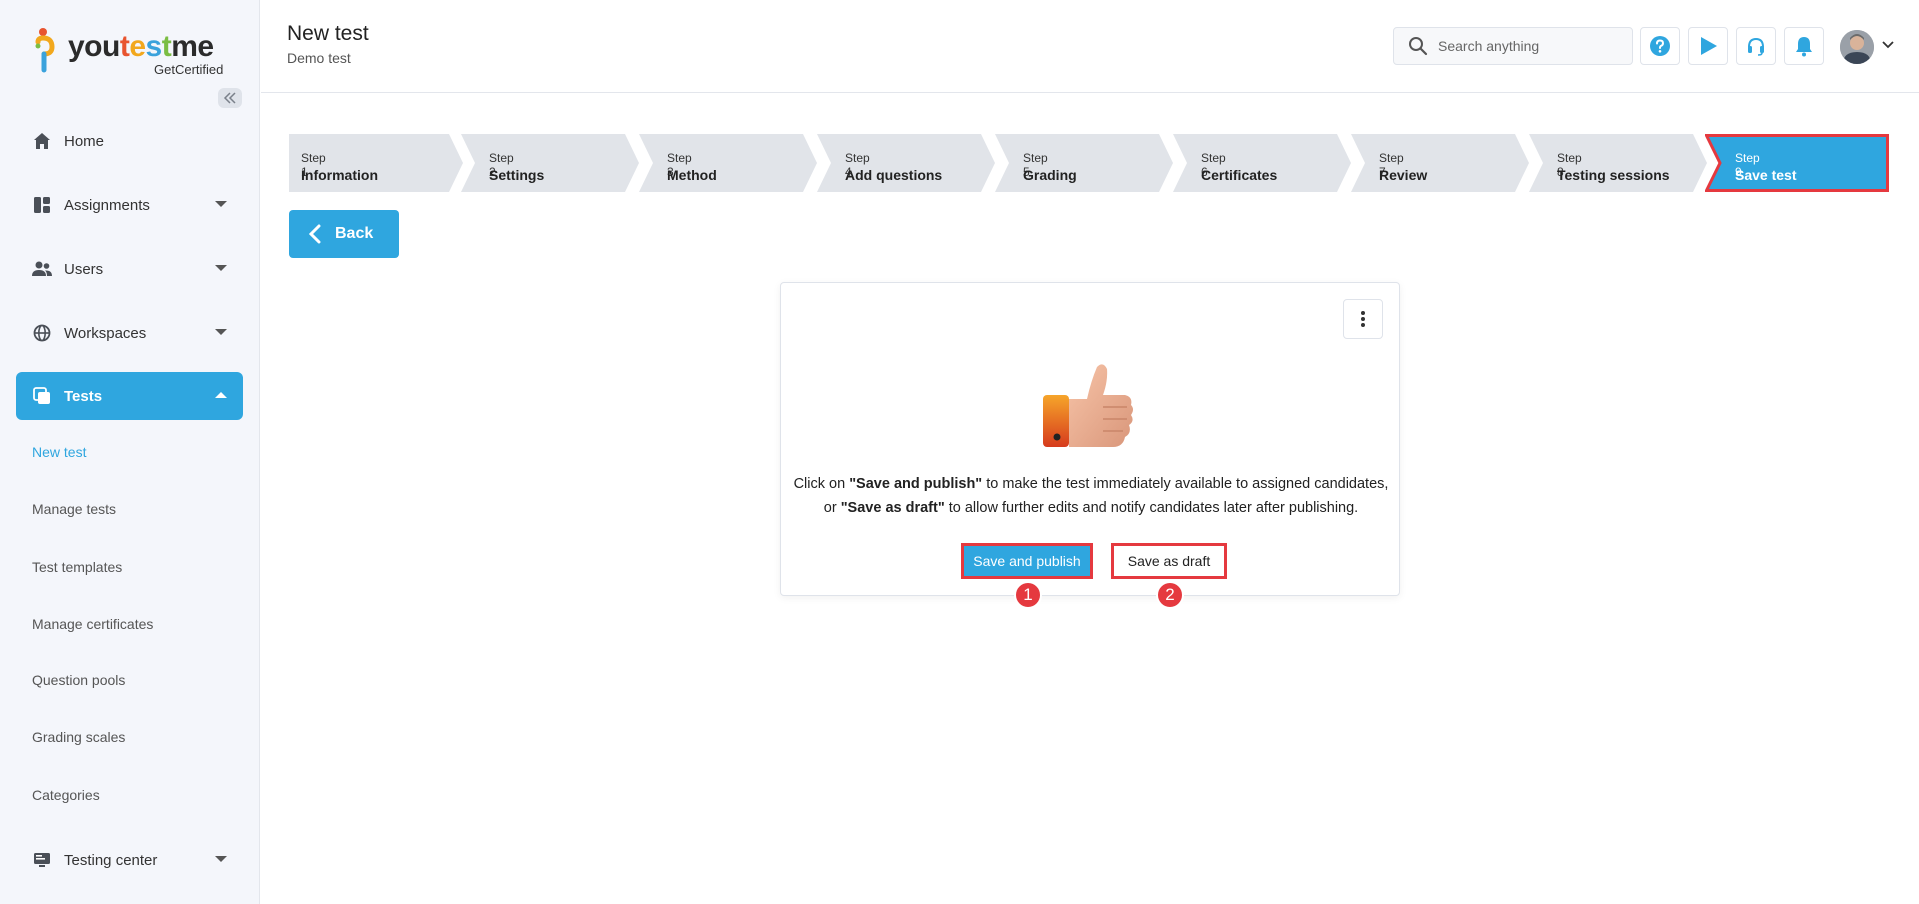  What do you see at coordinates (45, 50) in the screenshot?
I see `logo-mark-icon` at bounding box center [45, 50].